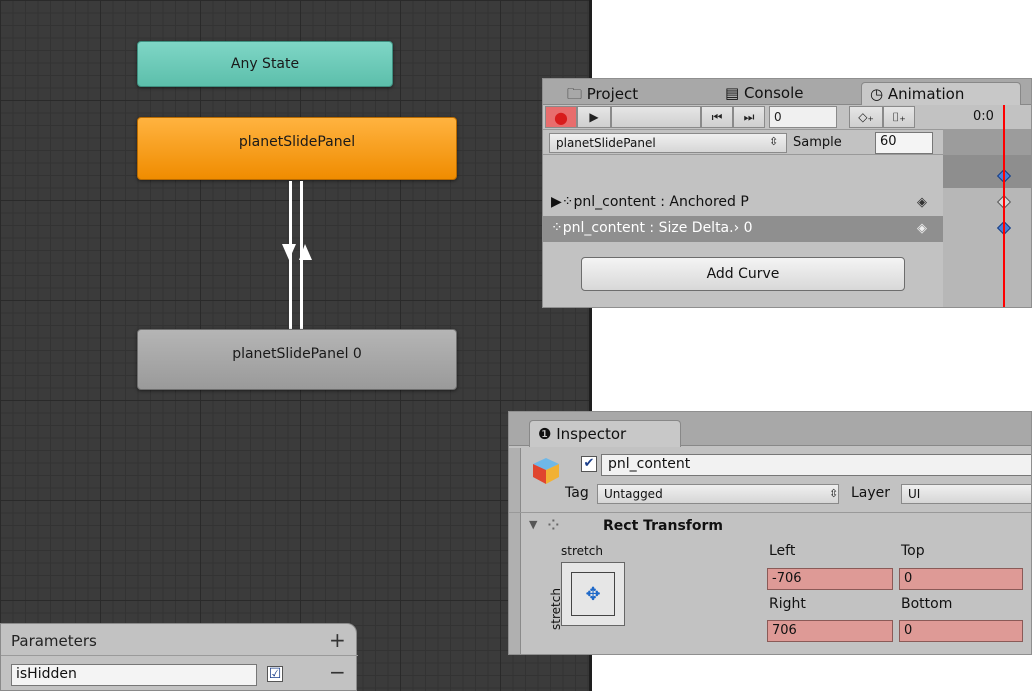  Describe the element at coordinates (668, 143) in the screenshot. I see `clip-dropdown: planetSlidePanel` at that location.